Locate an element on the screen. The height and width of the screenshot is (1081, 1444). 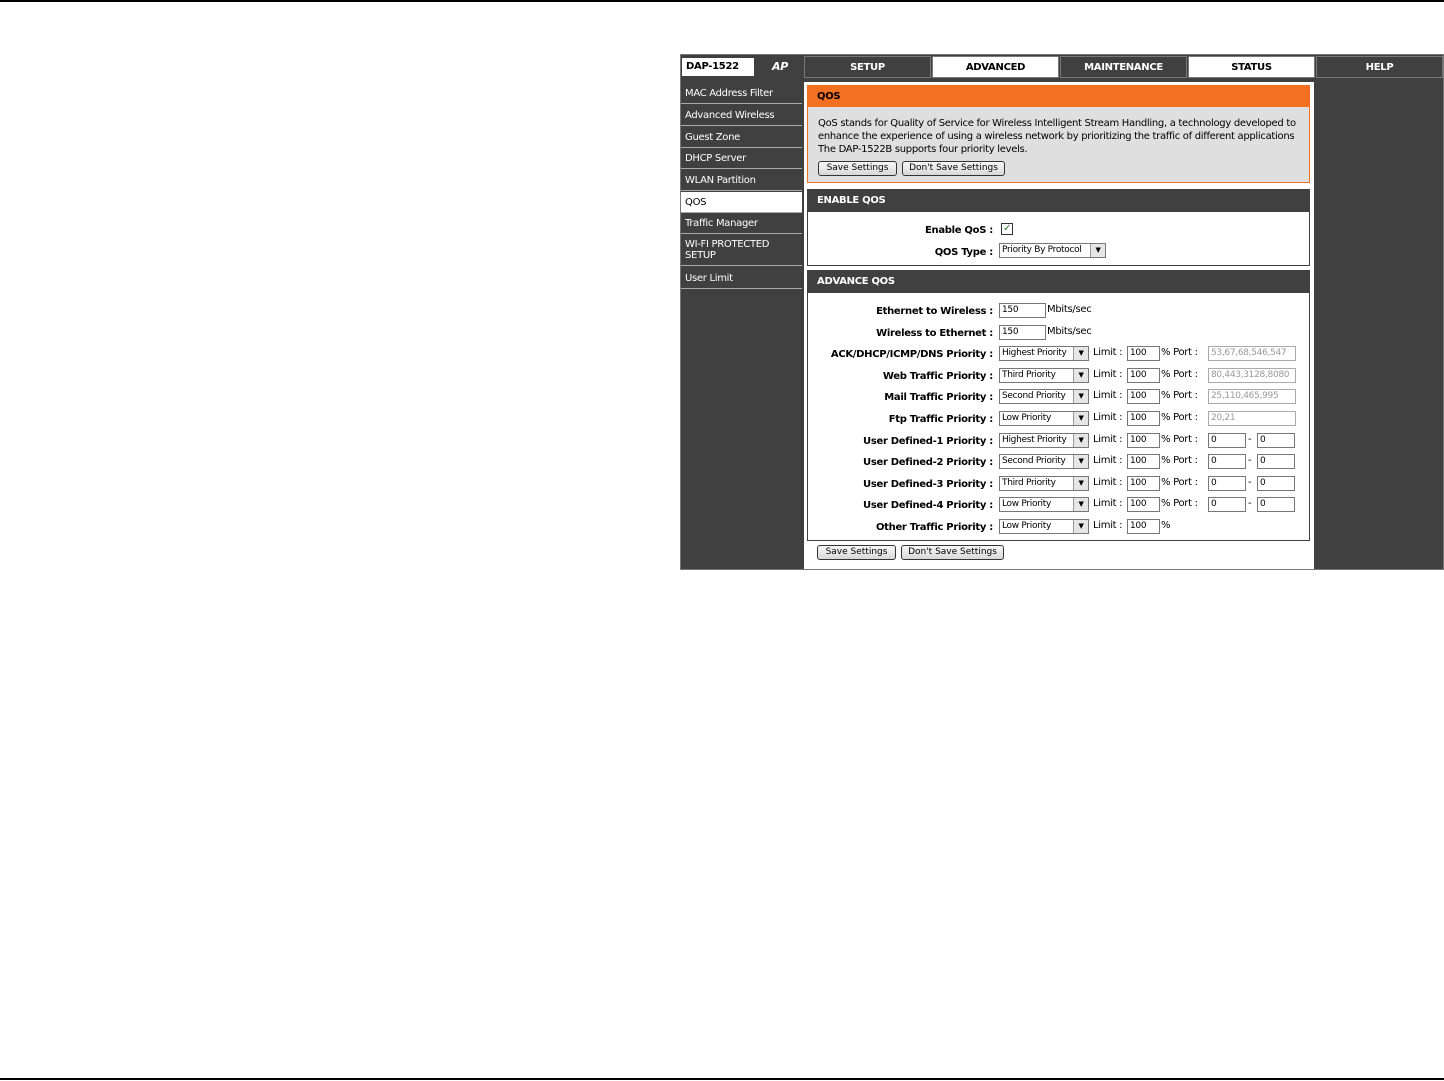
sidebar-item-user-limit: User Limit is located at coordinates (741, 278).